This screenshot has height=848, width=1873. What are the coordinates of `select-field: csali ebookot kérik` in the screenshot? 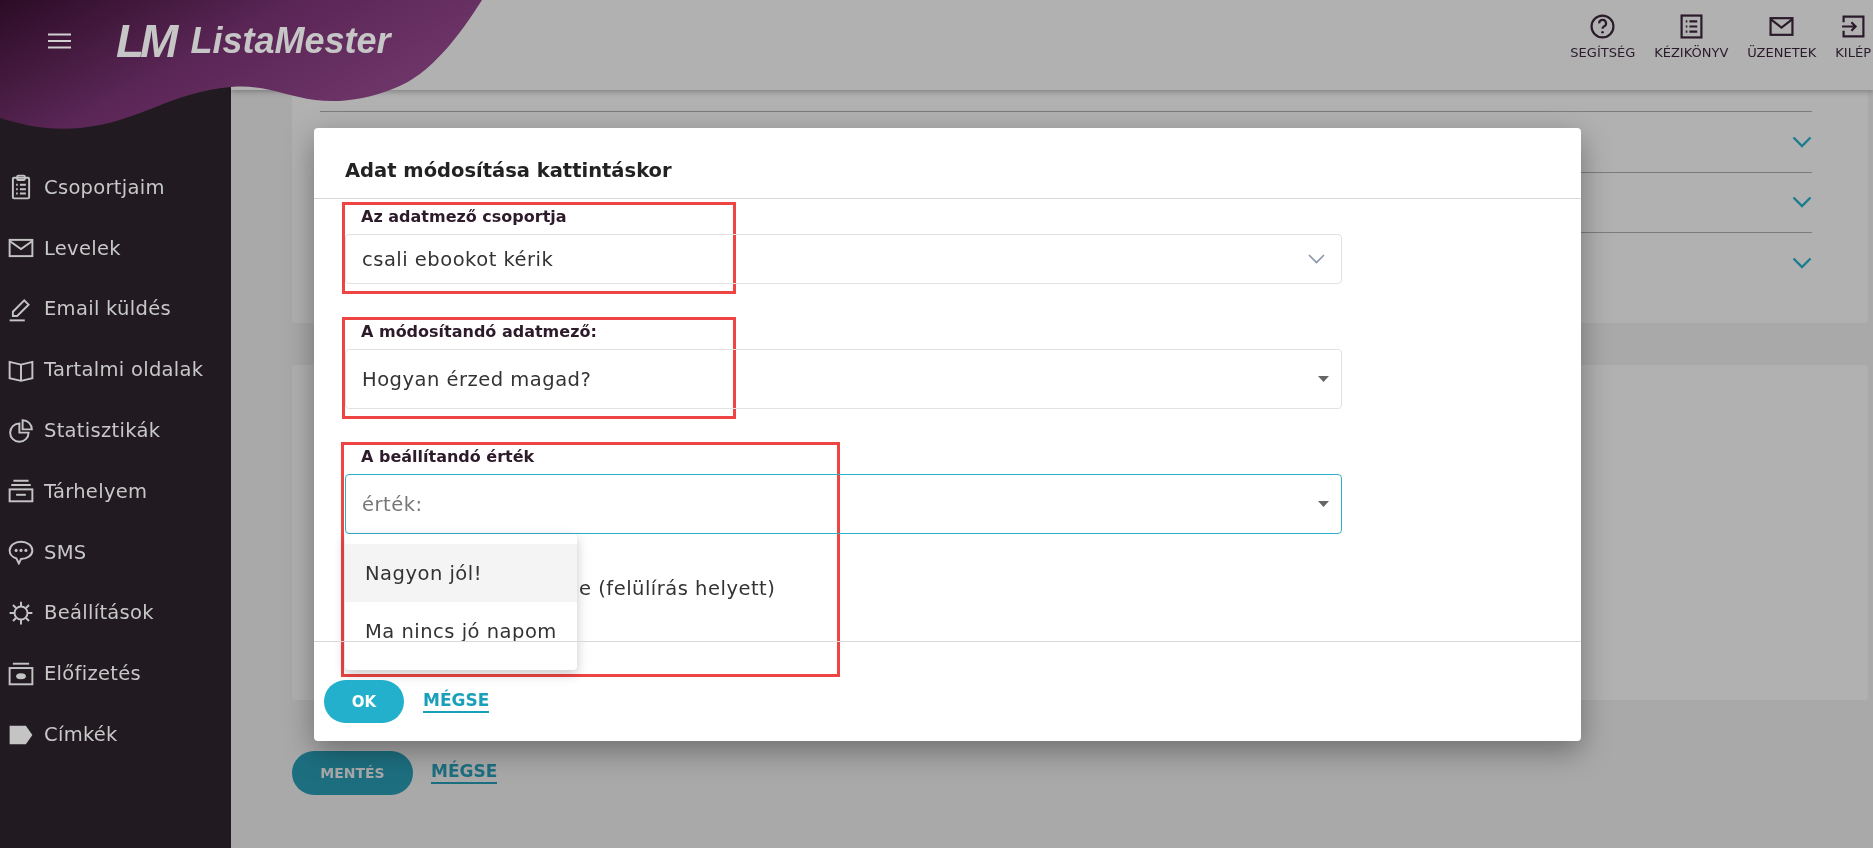 It's located at (843, 259).